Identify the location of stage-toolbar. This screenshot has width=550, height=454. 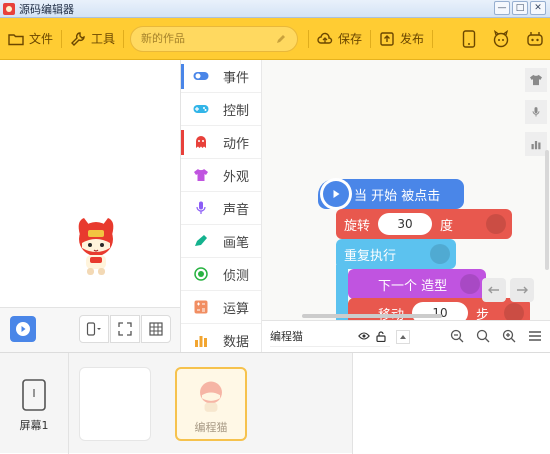
(90, 329).